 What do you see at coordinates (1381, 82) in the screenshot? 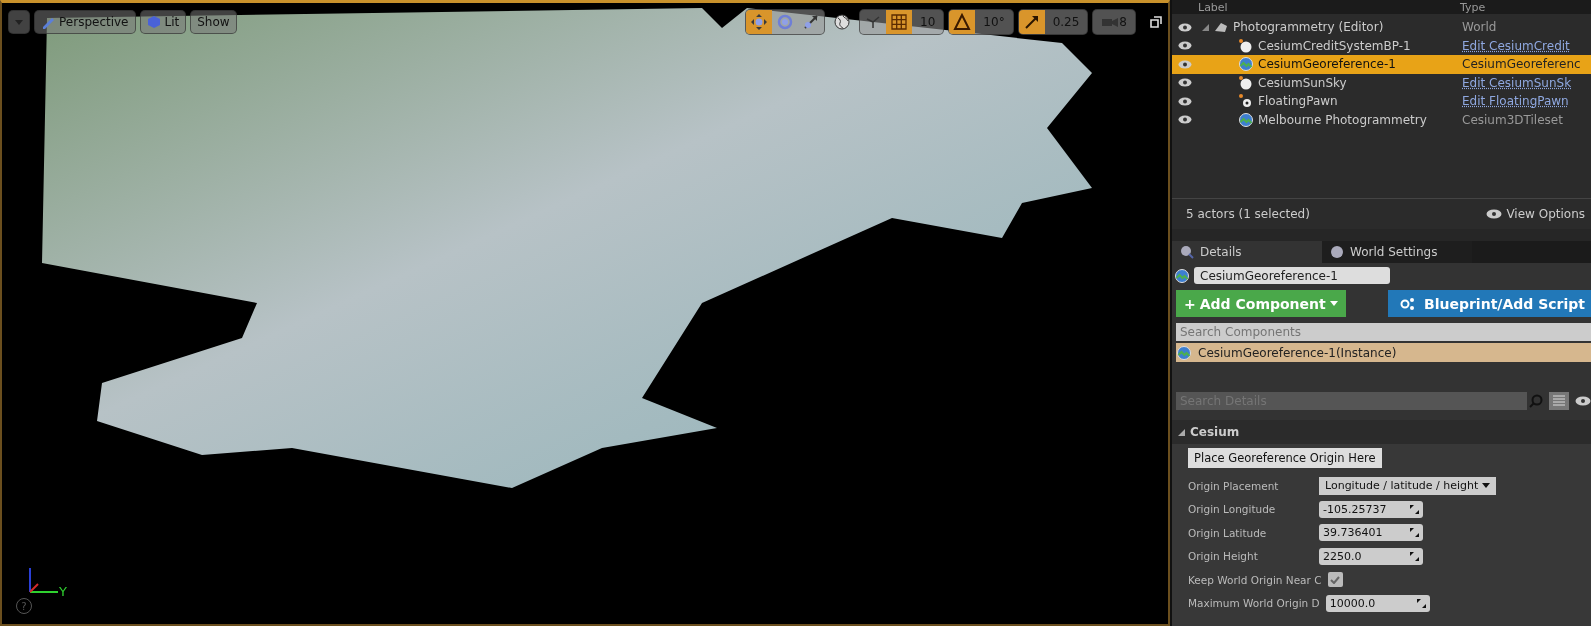
I see `outliner-row: CesiumSunSky Edit CesiumSunSk` at bounding box center [1381, 82].